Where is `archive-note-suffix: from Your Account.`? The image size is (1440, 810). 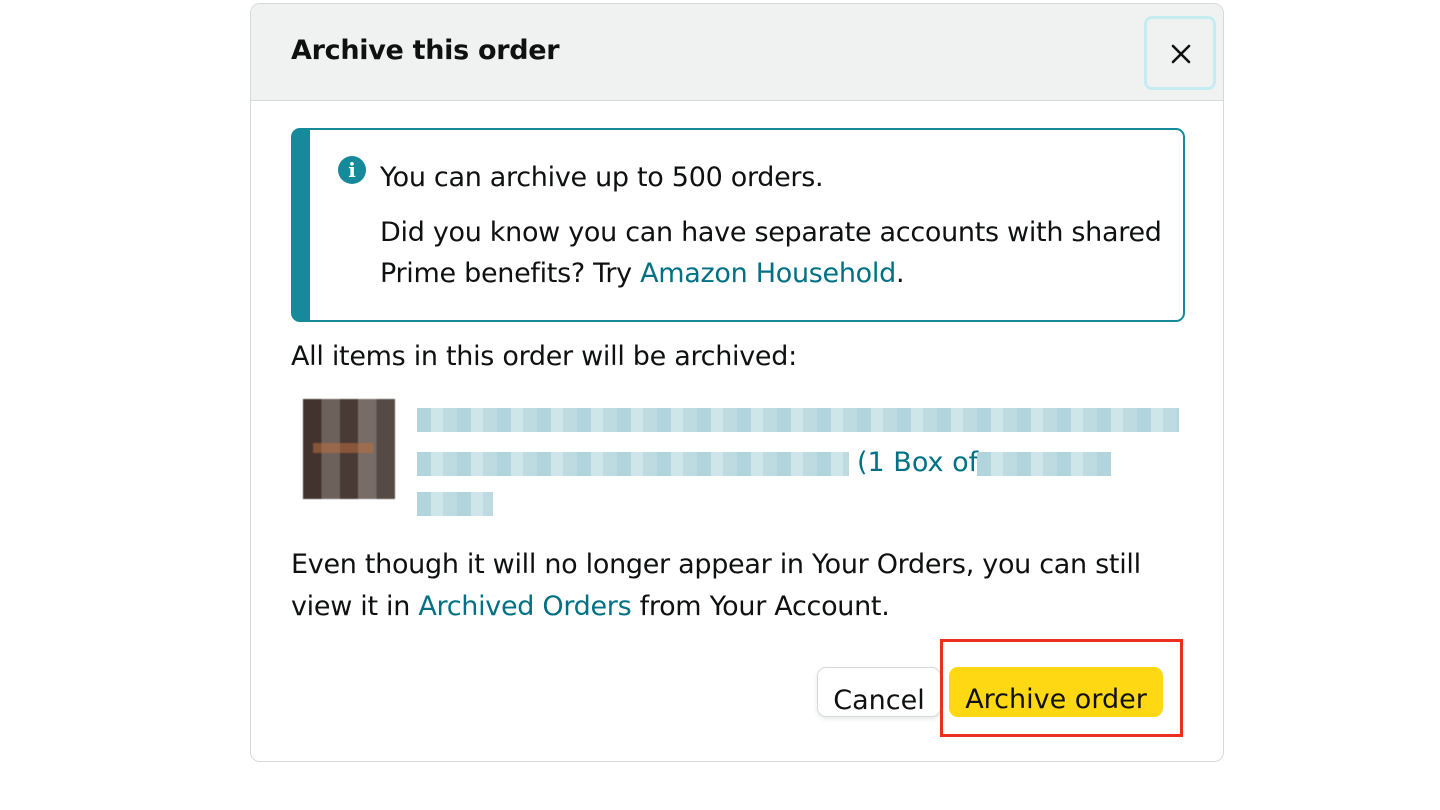
archive-note-suffix: from Your Account. is located at coordinates (760, 606).